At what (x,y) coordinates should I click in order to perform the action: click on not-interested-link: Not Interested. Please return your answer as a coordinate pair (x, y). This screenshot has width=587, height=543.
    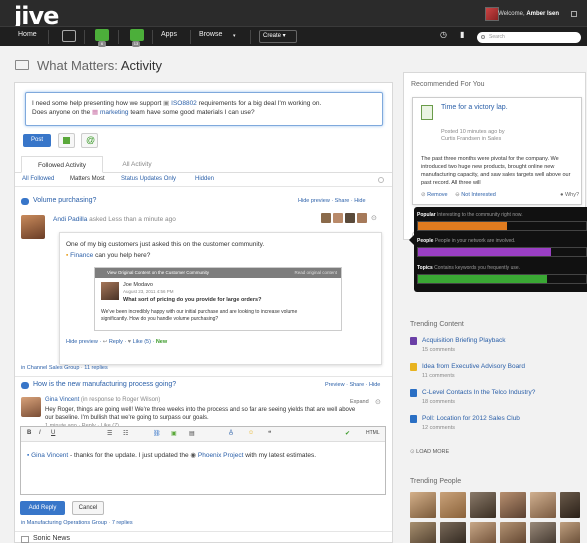
    Looking at the image, I should click on (478, 195).